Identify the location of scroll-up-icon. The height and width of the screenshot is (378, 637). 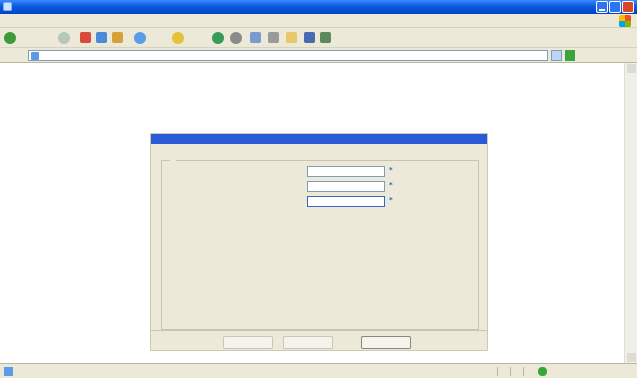
(631, 68).